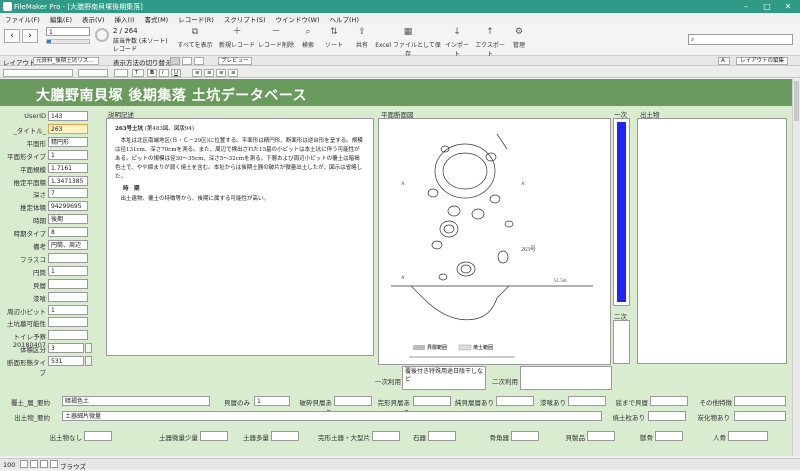 Image resolution: width=800 pixels, height=471 pixels. What do you see at coordinates (432, 401) in the screenshot?
I see `complete-shell-field` at bounding box center [432, 401].